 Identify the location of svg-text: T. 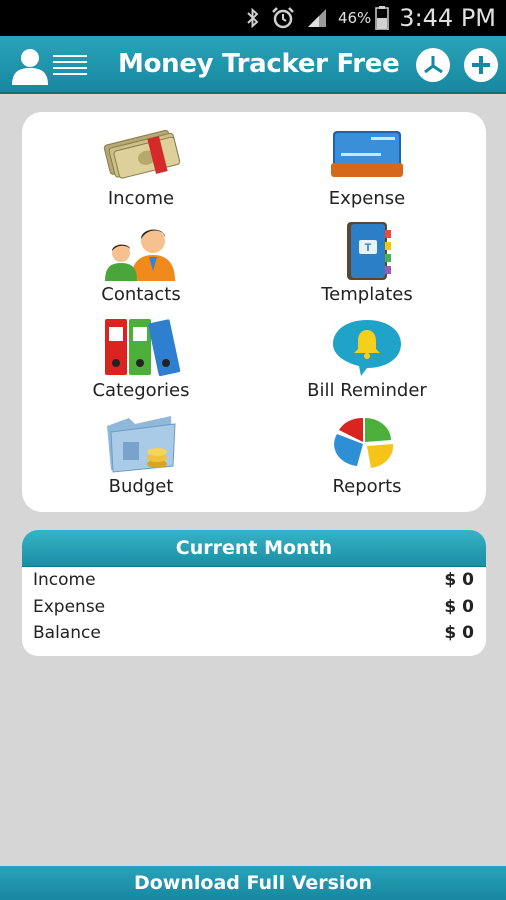
(368, 248).